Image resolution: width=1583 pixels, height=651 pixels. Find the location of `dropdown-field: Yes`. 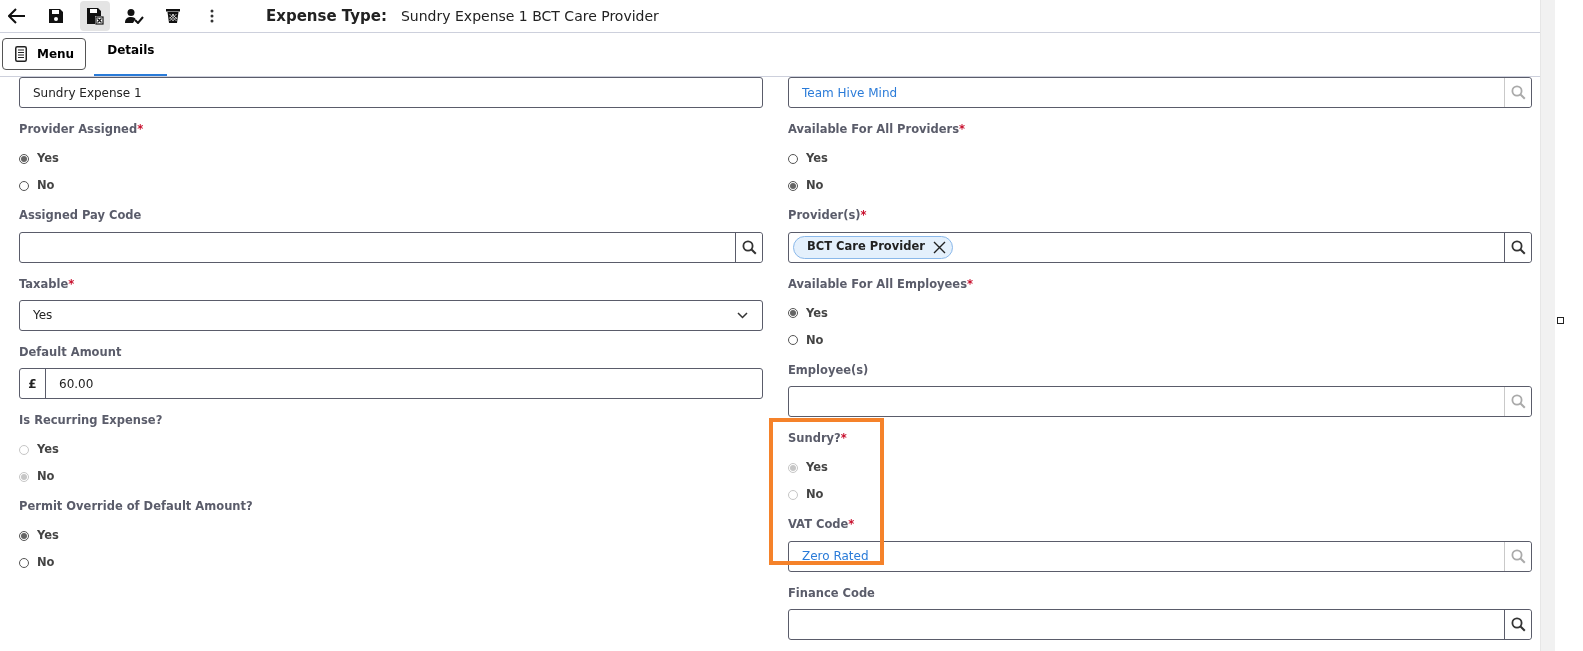

dropdown-field: Yes is located at coordinates (391, 315).